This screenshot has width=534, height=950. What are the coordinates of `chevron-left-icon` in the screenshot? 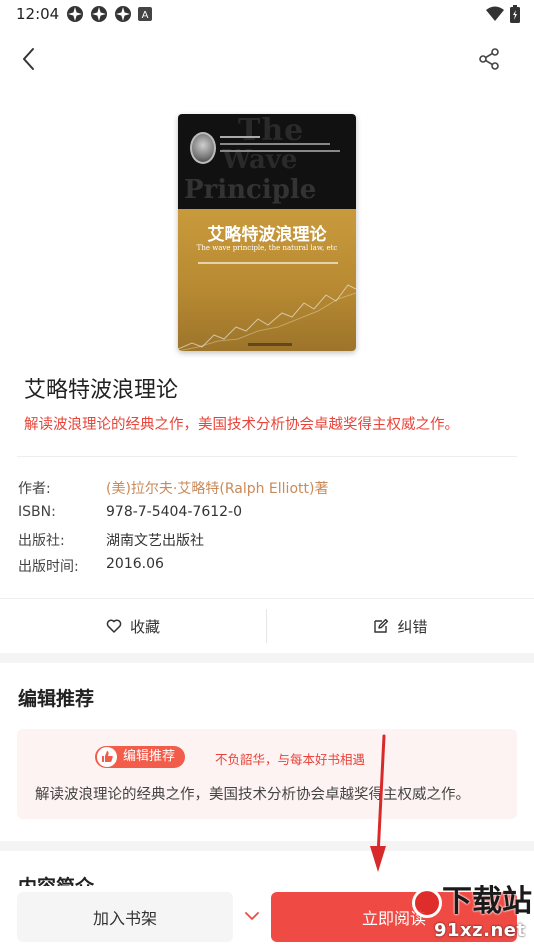 It's located at (28, 59).